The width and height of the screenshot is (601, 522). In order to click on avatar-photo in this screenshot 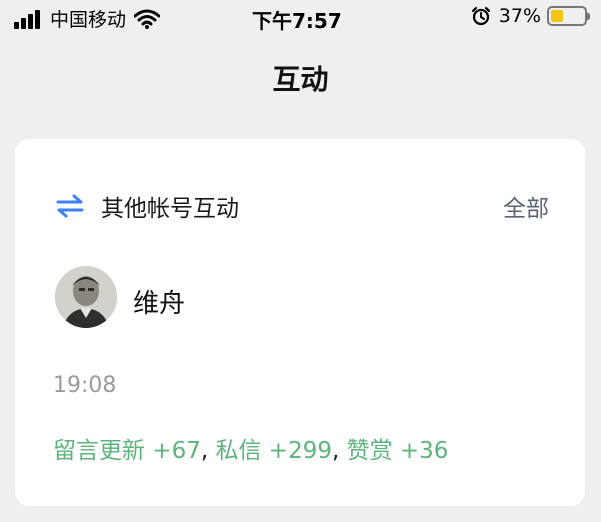, I will do `click(86, 297)`.